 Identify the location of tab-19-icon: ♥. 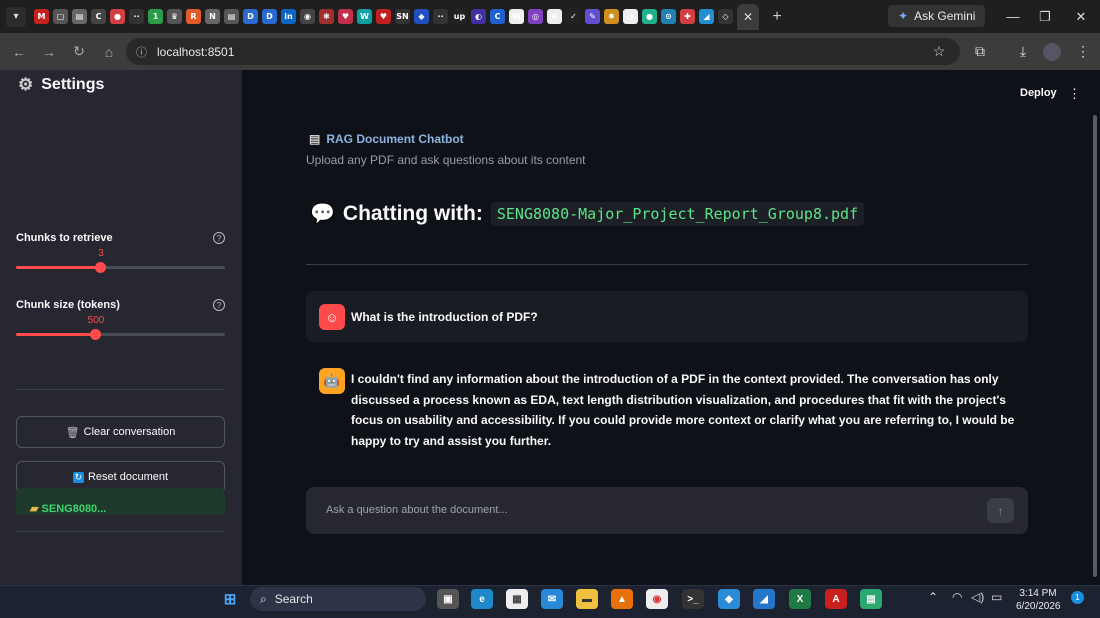
(383, 16).